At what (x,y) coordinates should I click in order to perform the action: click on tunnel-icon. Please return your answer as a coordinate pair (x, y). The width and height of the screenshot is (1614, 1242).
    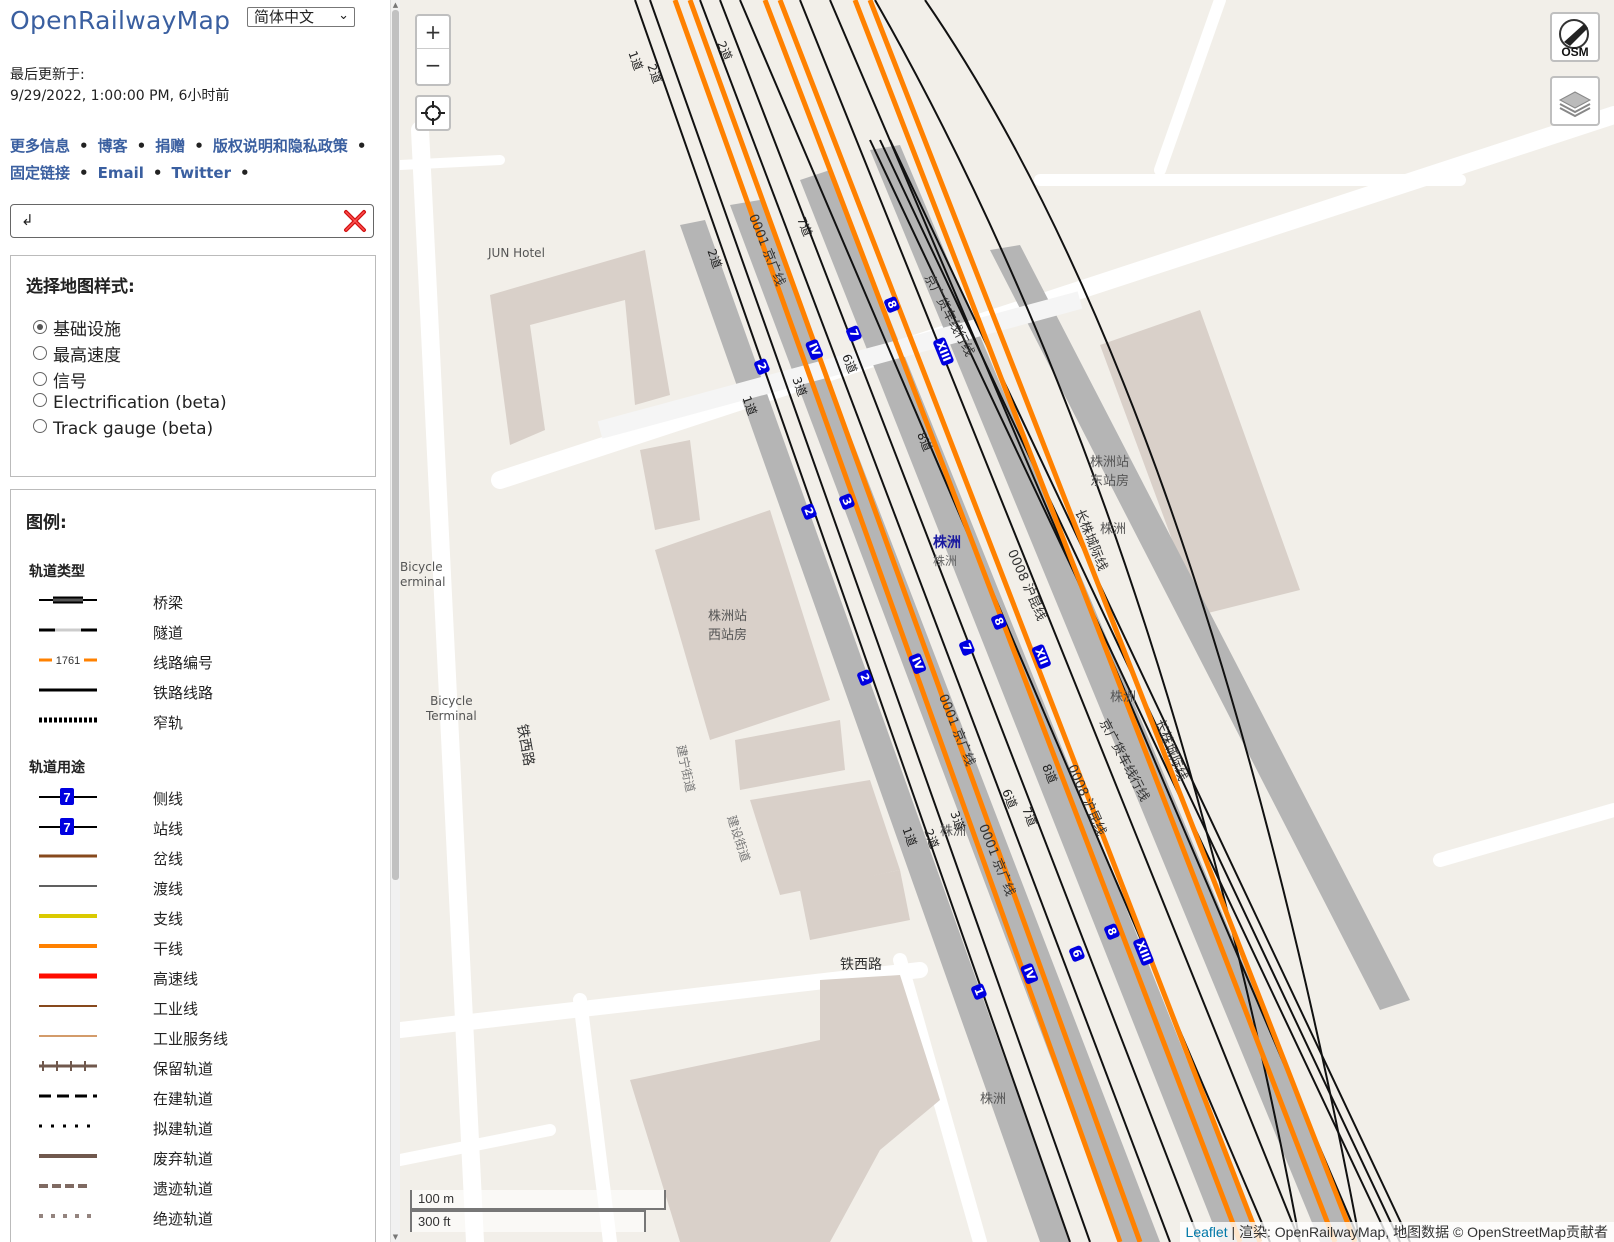
    Looking at the image, I should click on (68, 630).